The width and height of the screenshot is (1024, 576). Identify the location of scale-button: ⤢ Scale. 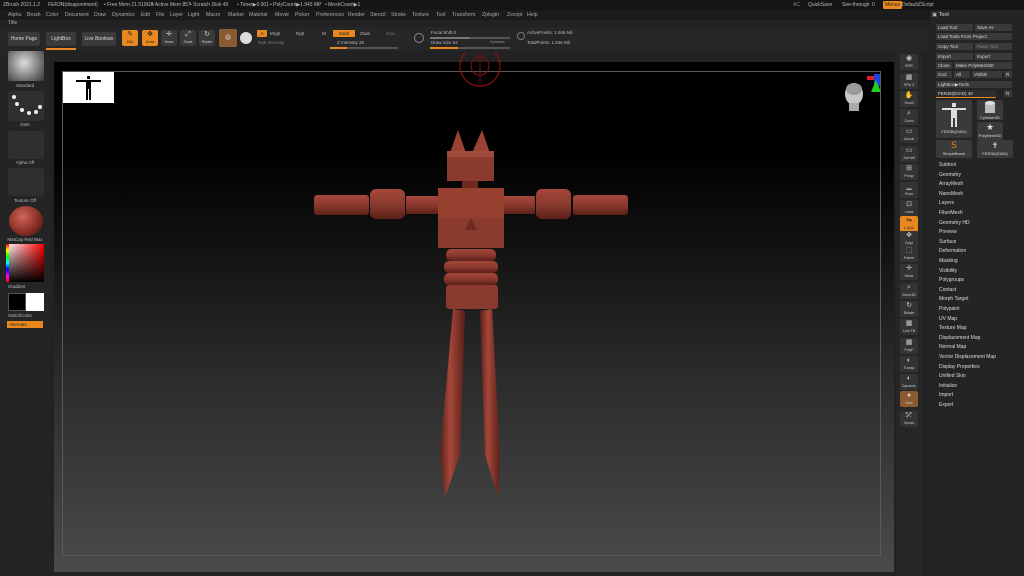
(188, 38).